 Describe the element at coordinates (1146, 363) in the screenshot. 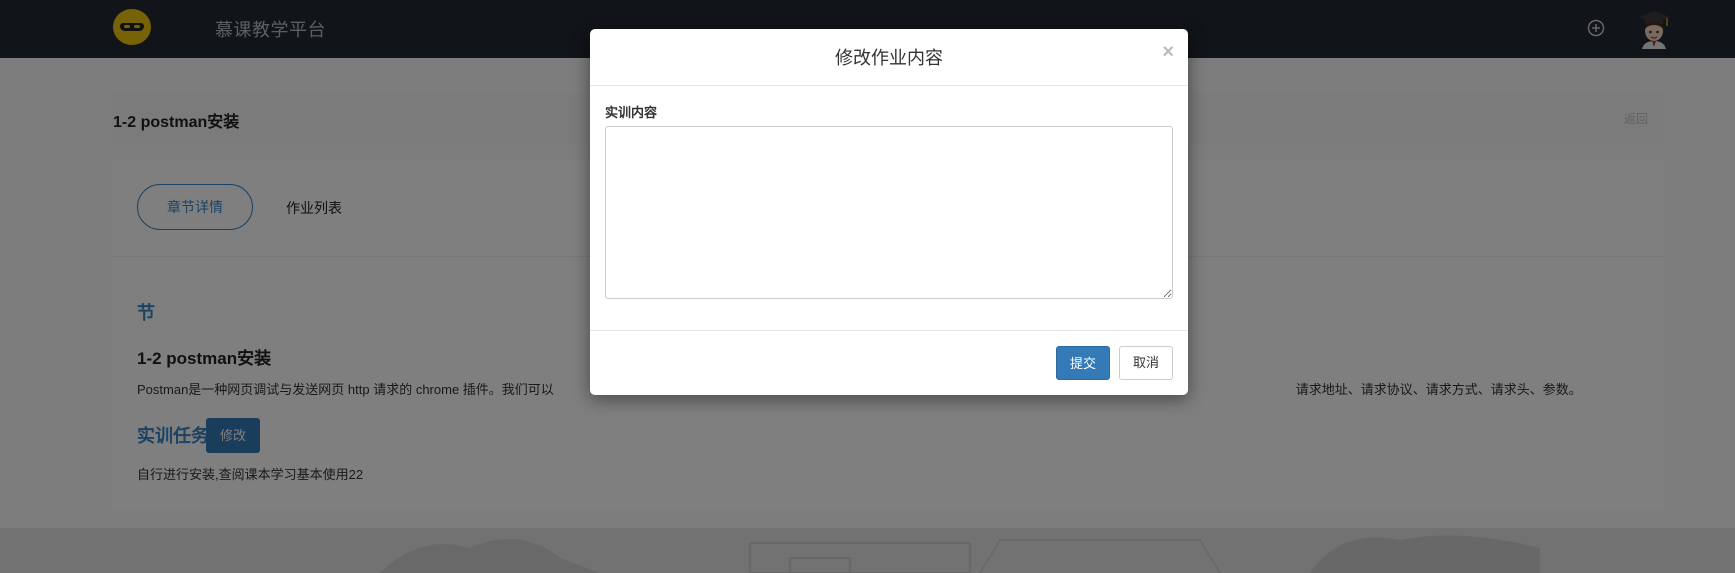

I see `cancel-button: 取消` at that location.